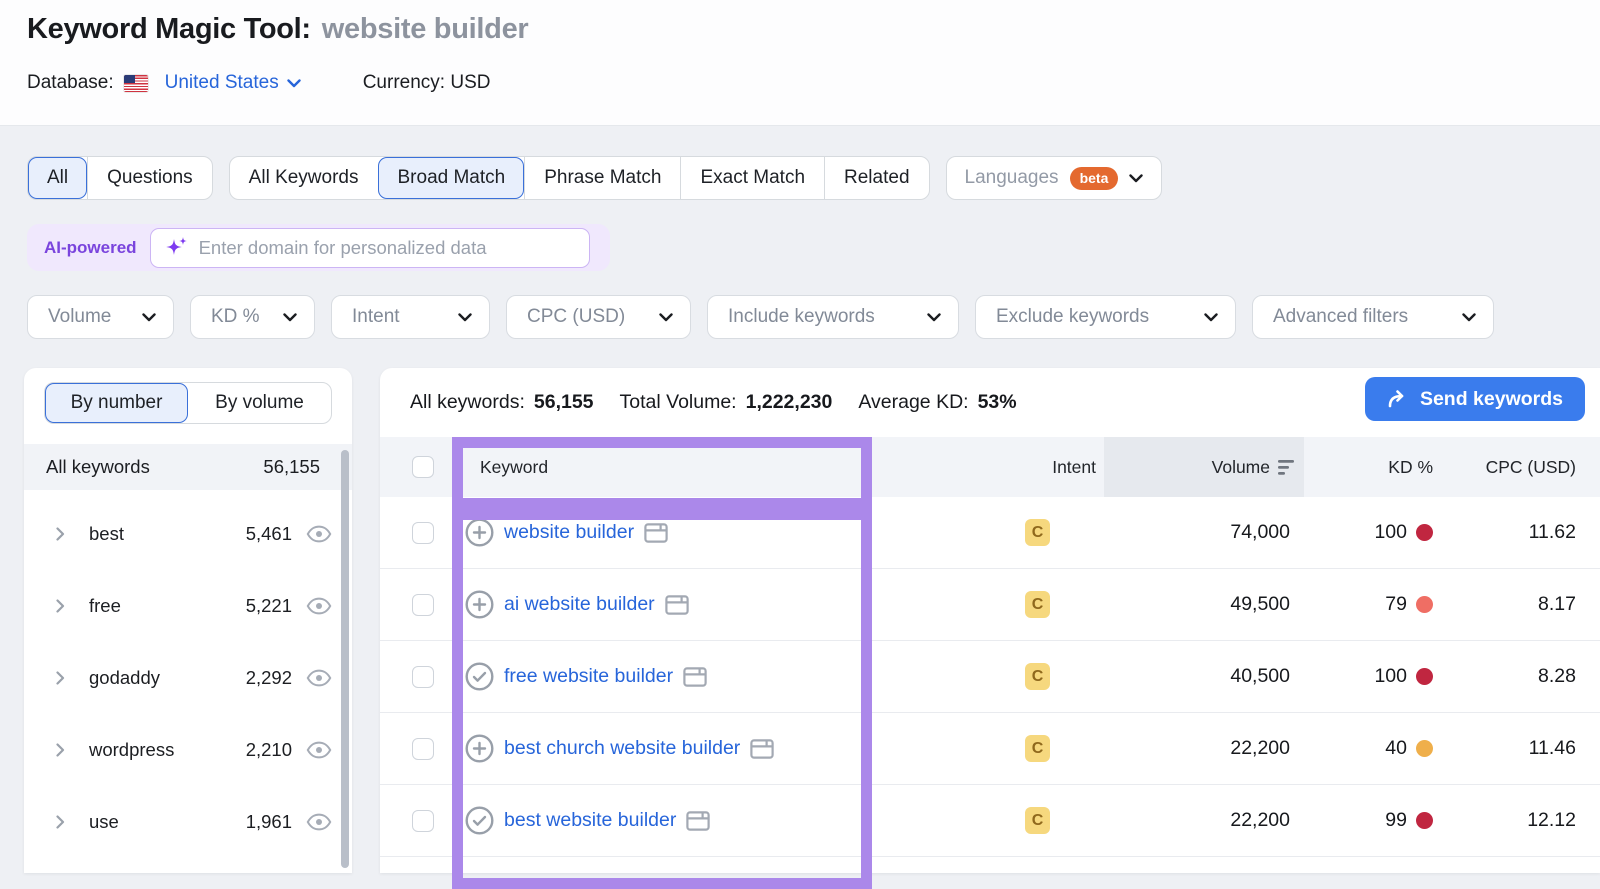 The width and height of the screenshot is (1600, 889). Describe the element at coordinates (188, 606) in the screenshot. I see `keyword-group-row-free: free 5,221` at that location.